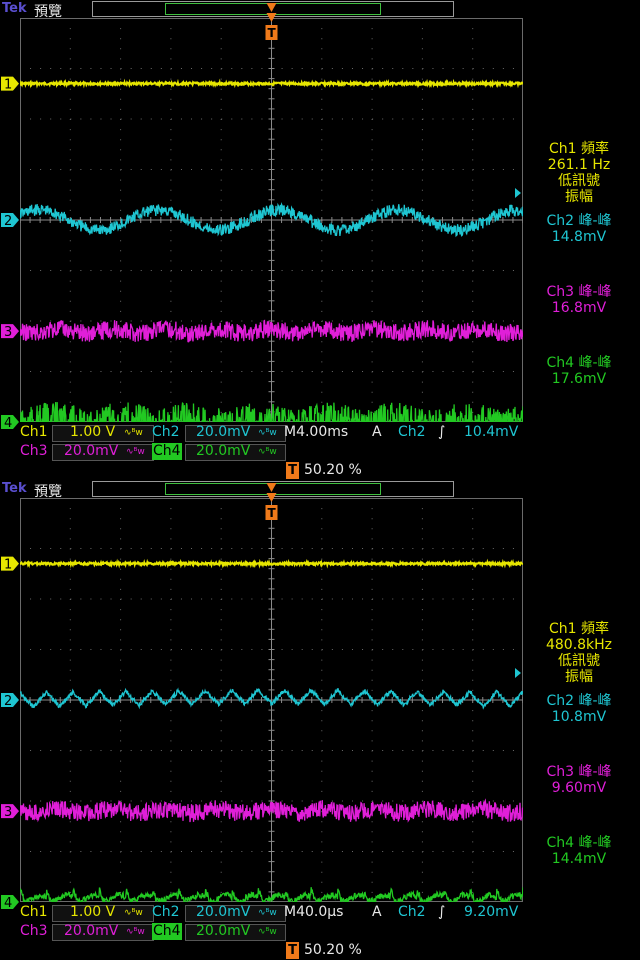 The image size is (640, 960). What do you see at coordinates (271, 563) in the screenshot?
I see `trace-ch1` at bounding box center [271, 563].